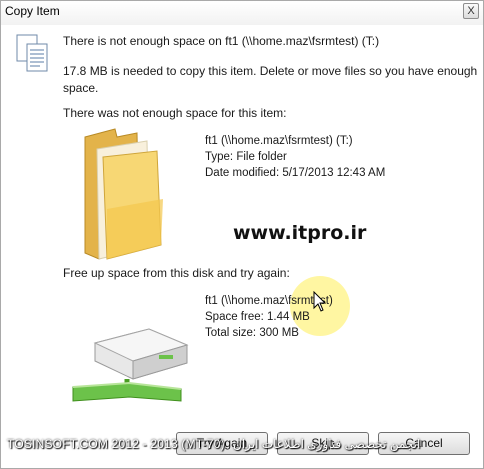 This screenshot has height=469, width=484. Describe the element at coordinates (471, 11) in the screenshot. I see `close-button: X` at that location.